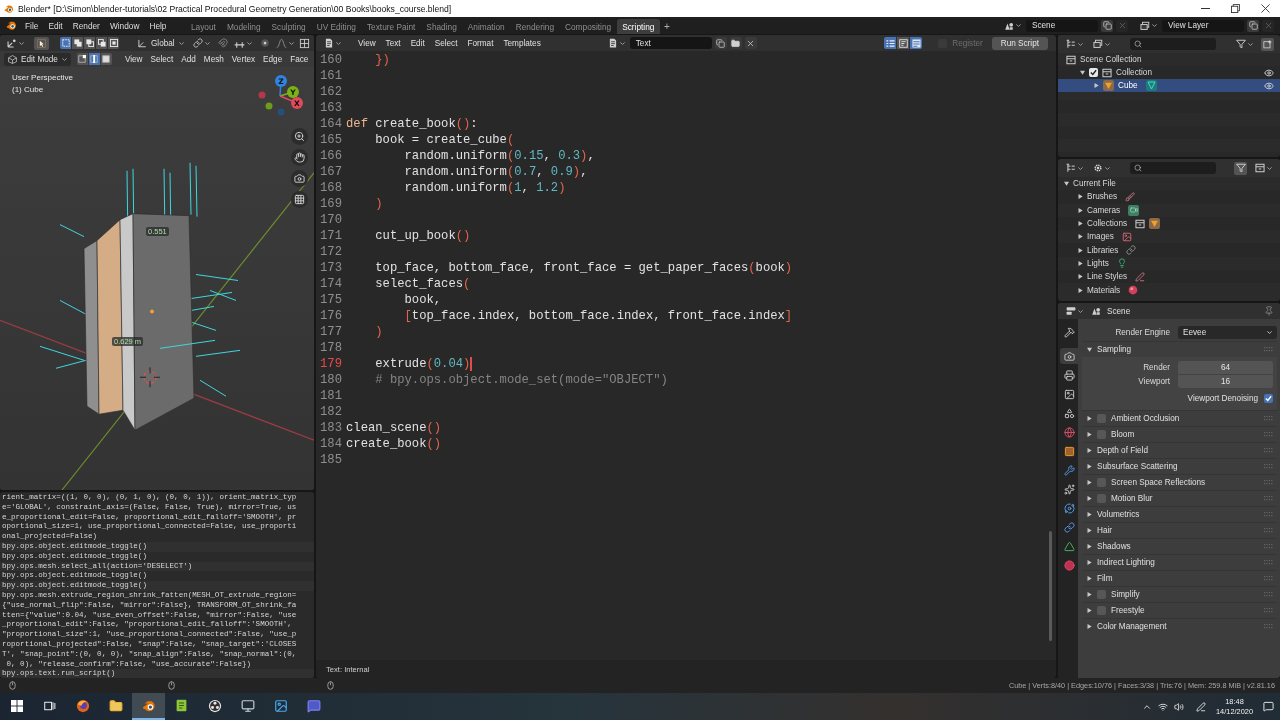 The image size is (1280, 720). I want to click on workspace-tab: Rendering, so click(535, 26).